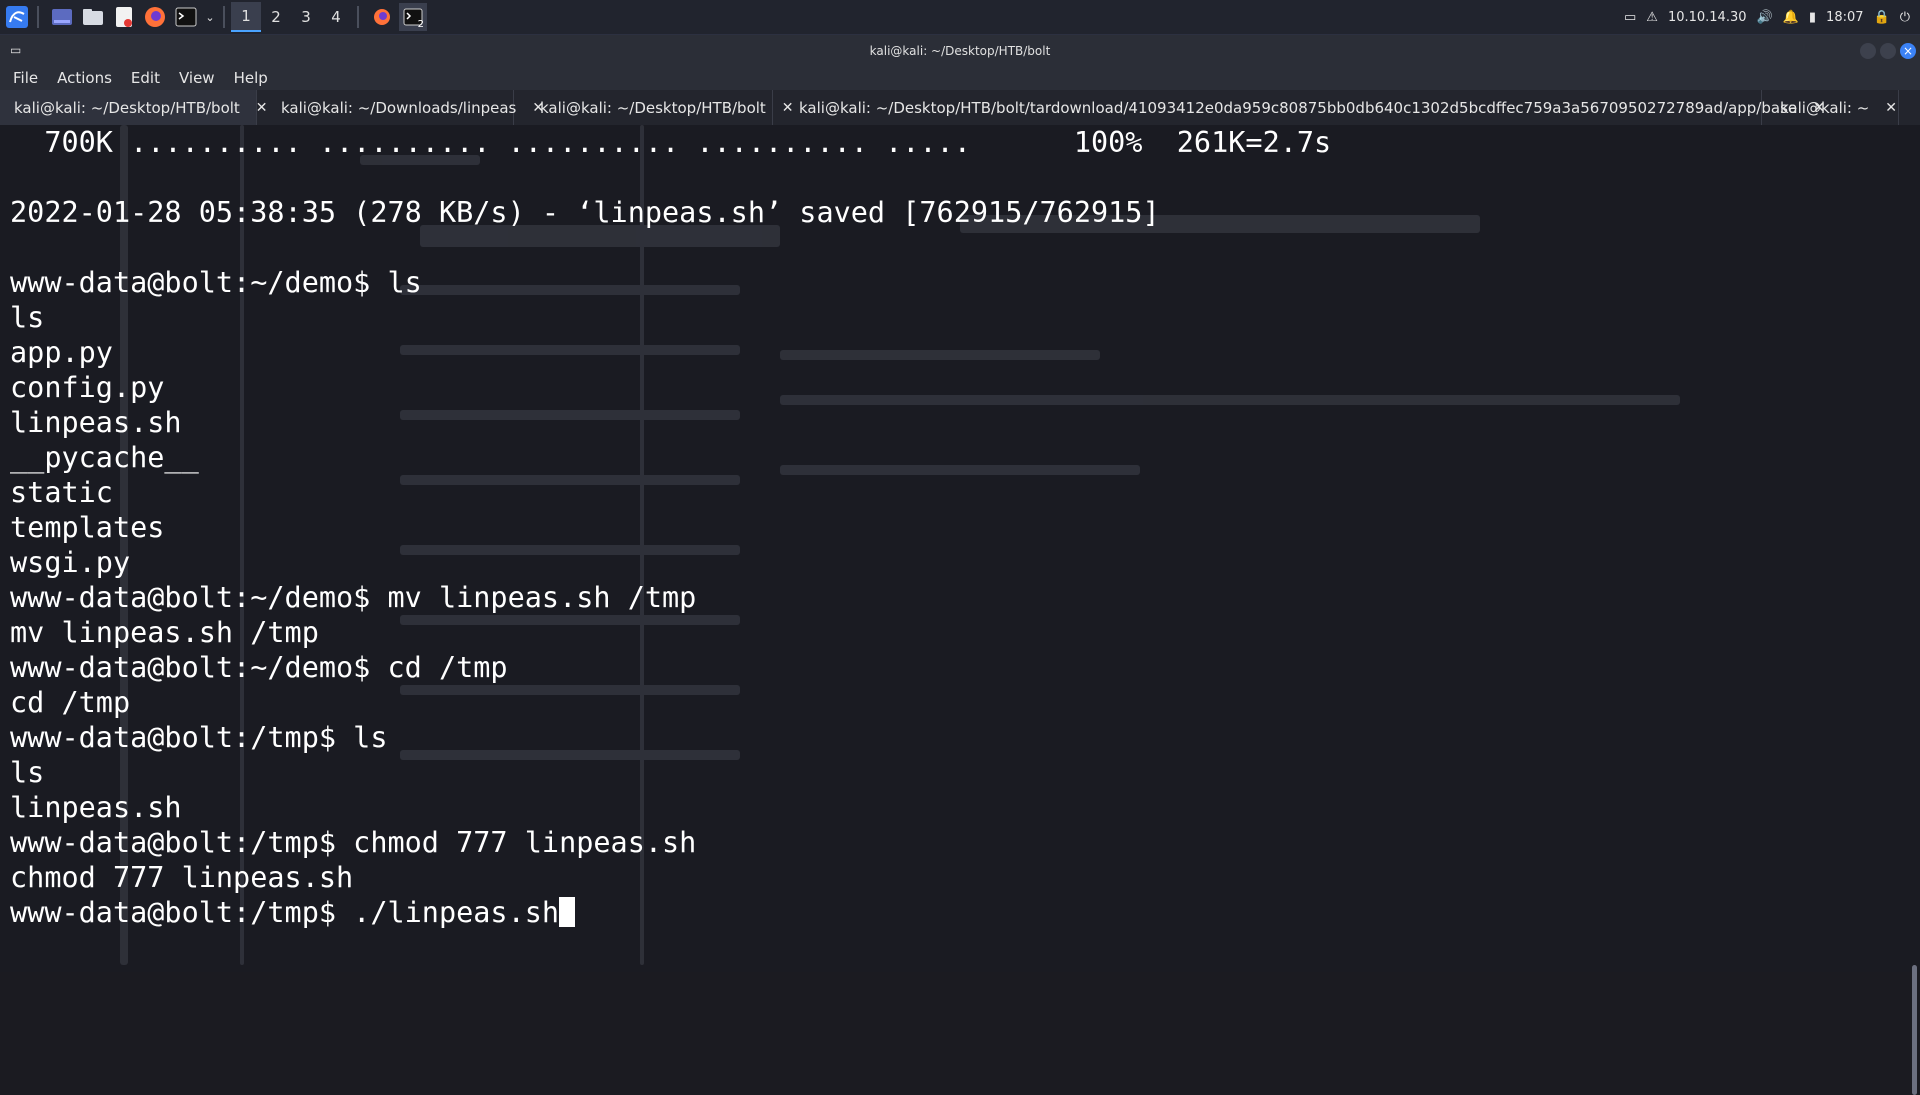  I want to click on tab-label: kali@kali: ~, so click(1825, 107).